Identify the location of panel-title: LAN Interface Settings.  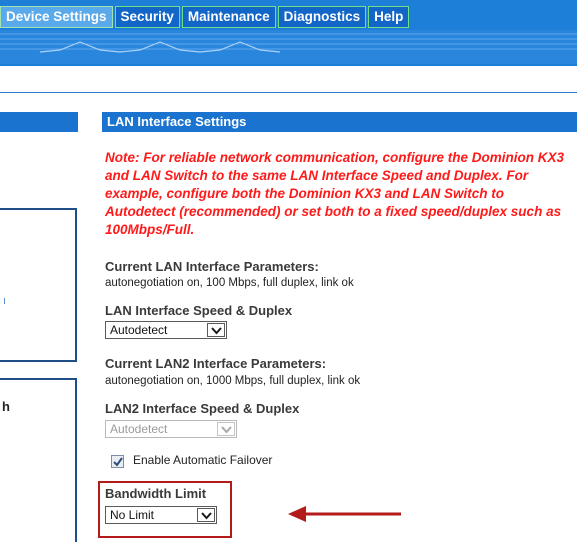
(339, 122).